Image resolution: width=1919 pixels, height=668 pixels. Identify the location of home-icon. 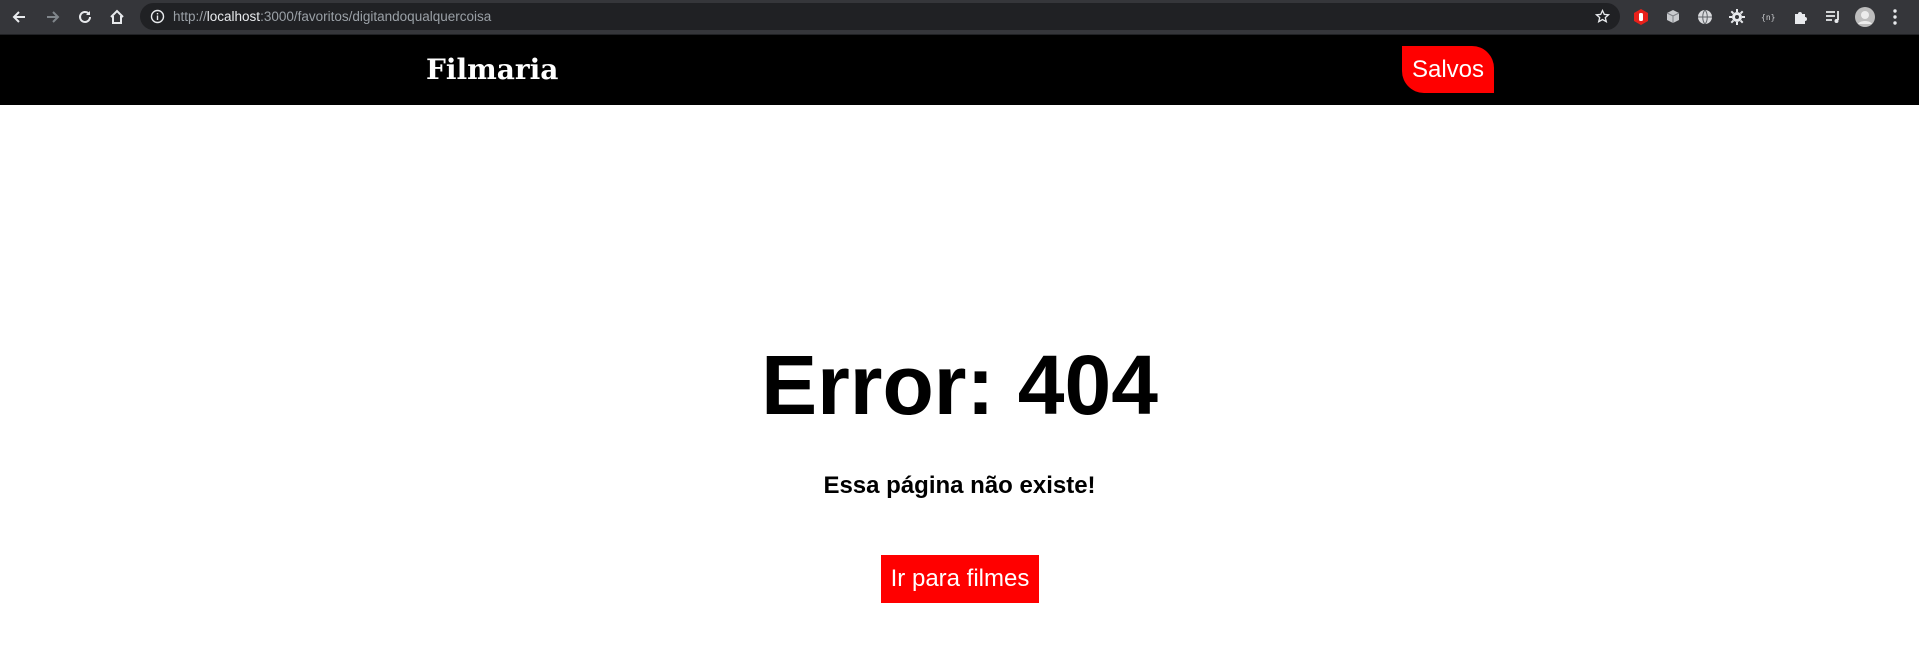
(117, 17).